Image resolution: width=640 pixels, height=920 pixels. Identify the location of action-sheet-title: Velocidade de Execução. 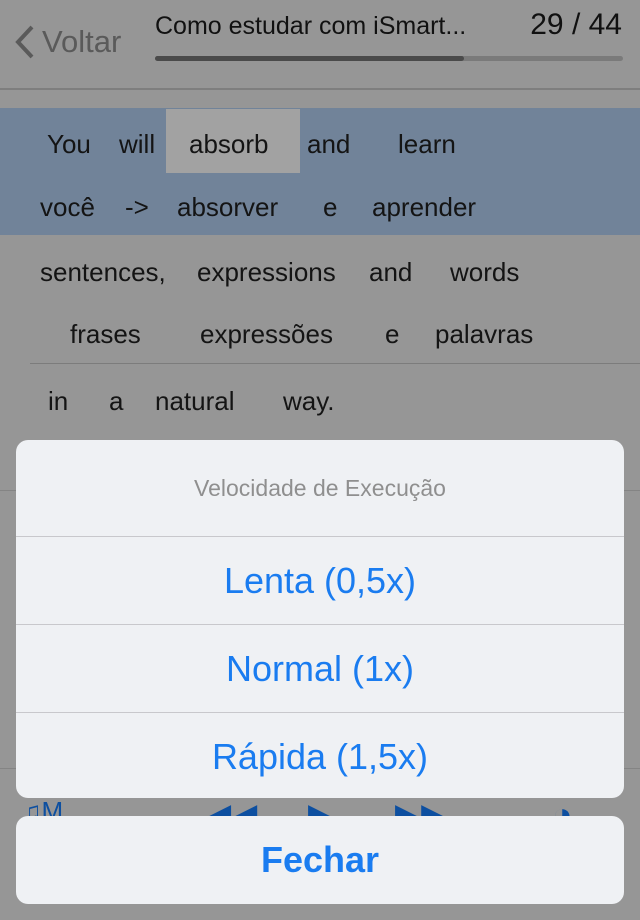
(320, 488).